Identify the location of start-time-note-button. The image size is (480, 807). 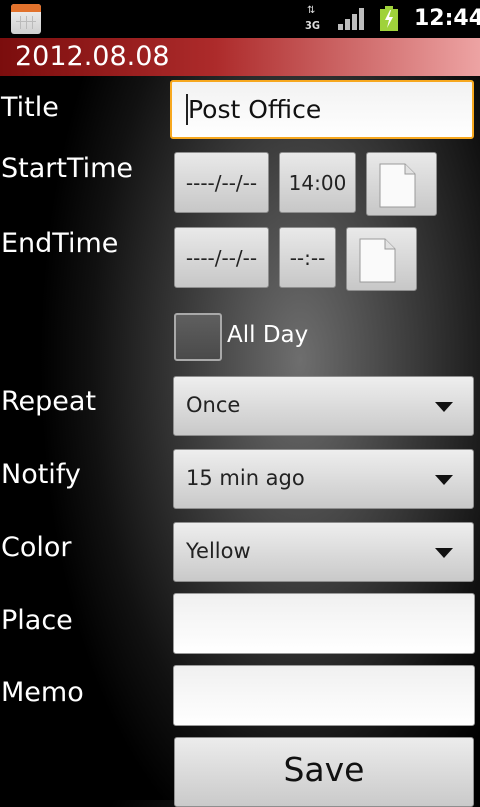
(401, 184).